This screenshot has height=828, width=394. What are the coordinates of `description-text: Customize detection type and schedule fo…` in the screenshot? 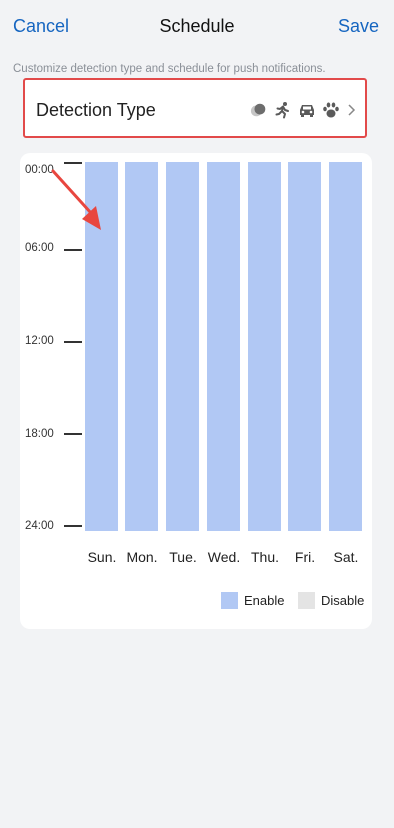 It's located at (169, 69).